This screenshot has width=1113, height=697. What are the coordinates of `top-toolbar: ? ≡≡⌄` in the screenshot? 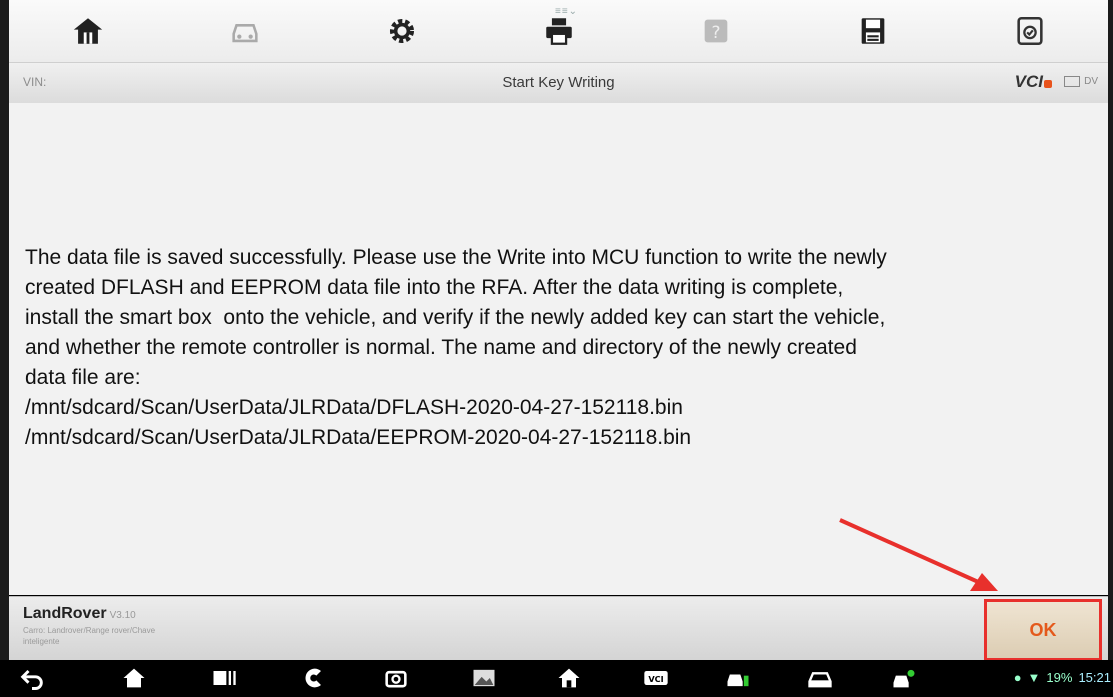 It's located at (558, 31).